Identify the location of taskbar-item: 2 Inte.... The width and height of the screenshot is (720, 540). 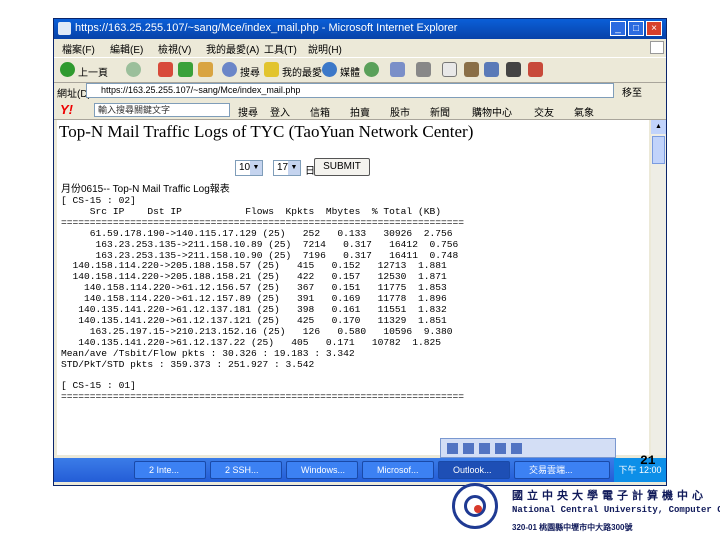
(170, 470).